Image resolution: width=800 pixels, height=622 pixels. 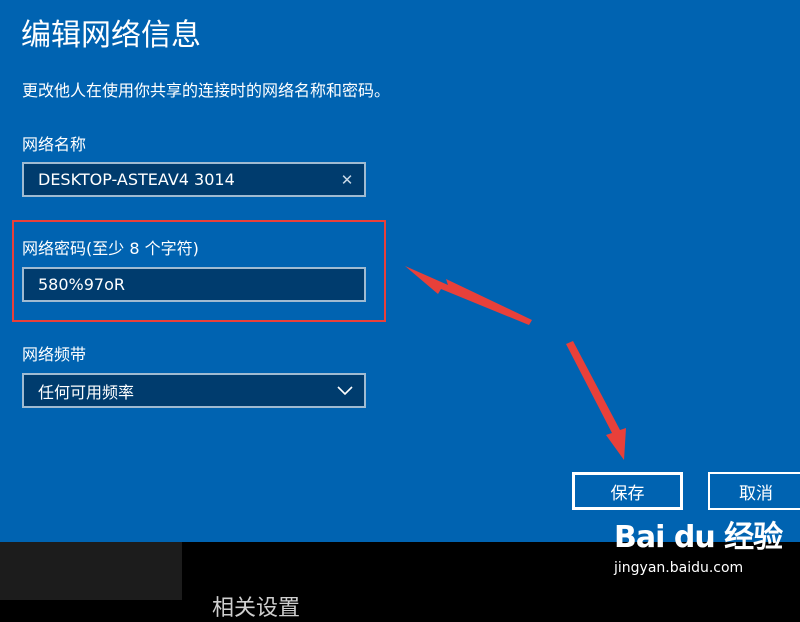 What do you see at coordinates (515, 363) in the screenshot?
I see `annotation-arrows` at bounding box center [515, 363].